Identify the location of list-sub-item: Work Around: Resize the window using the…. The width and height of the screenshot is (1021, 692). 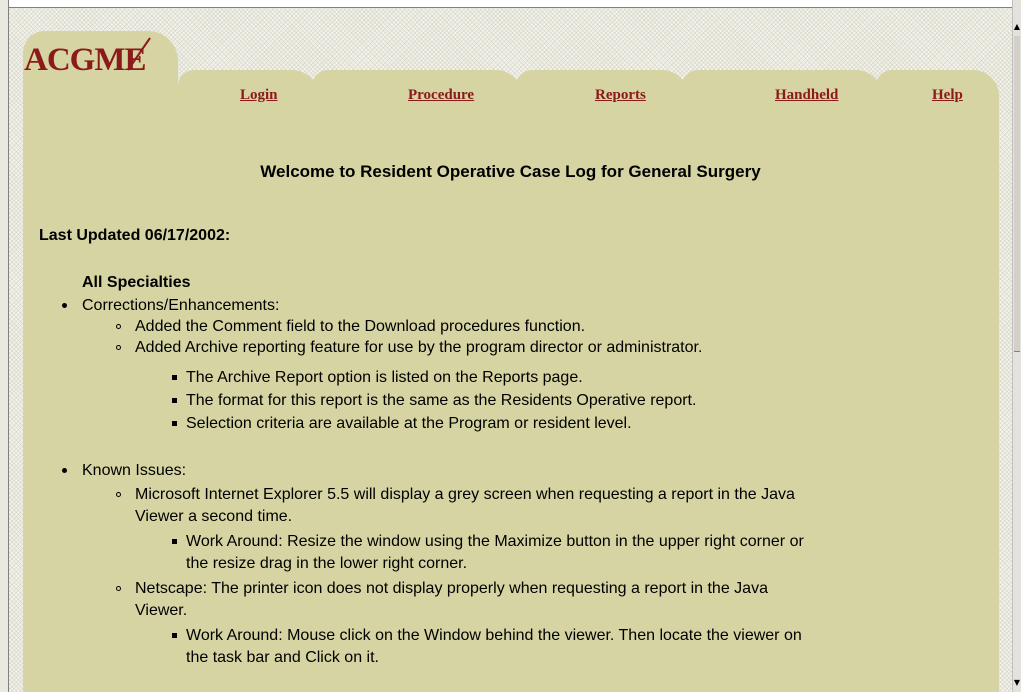
(495, 541).